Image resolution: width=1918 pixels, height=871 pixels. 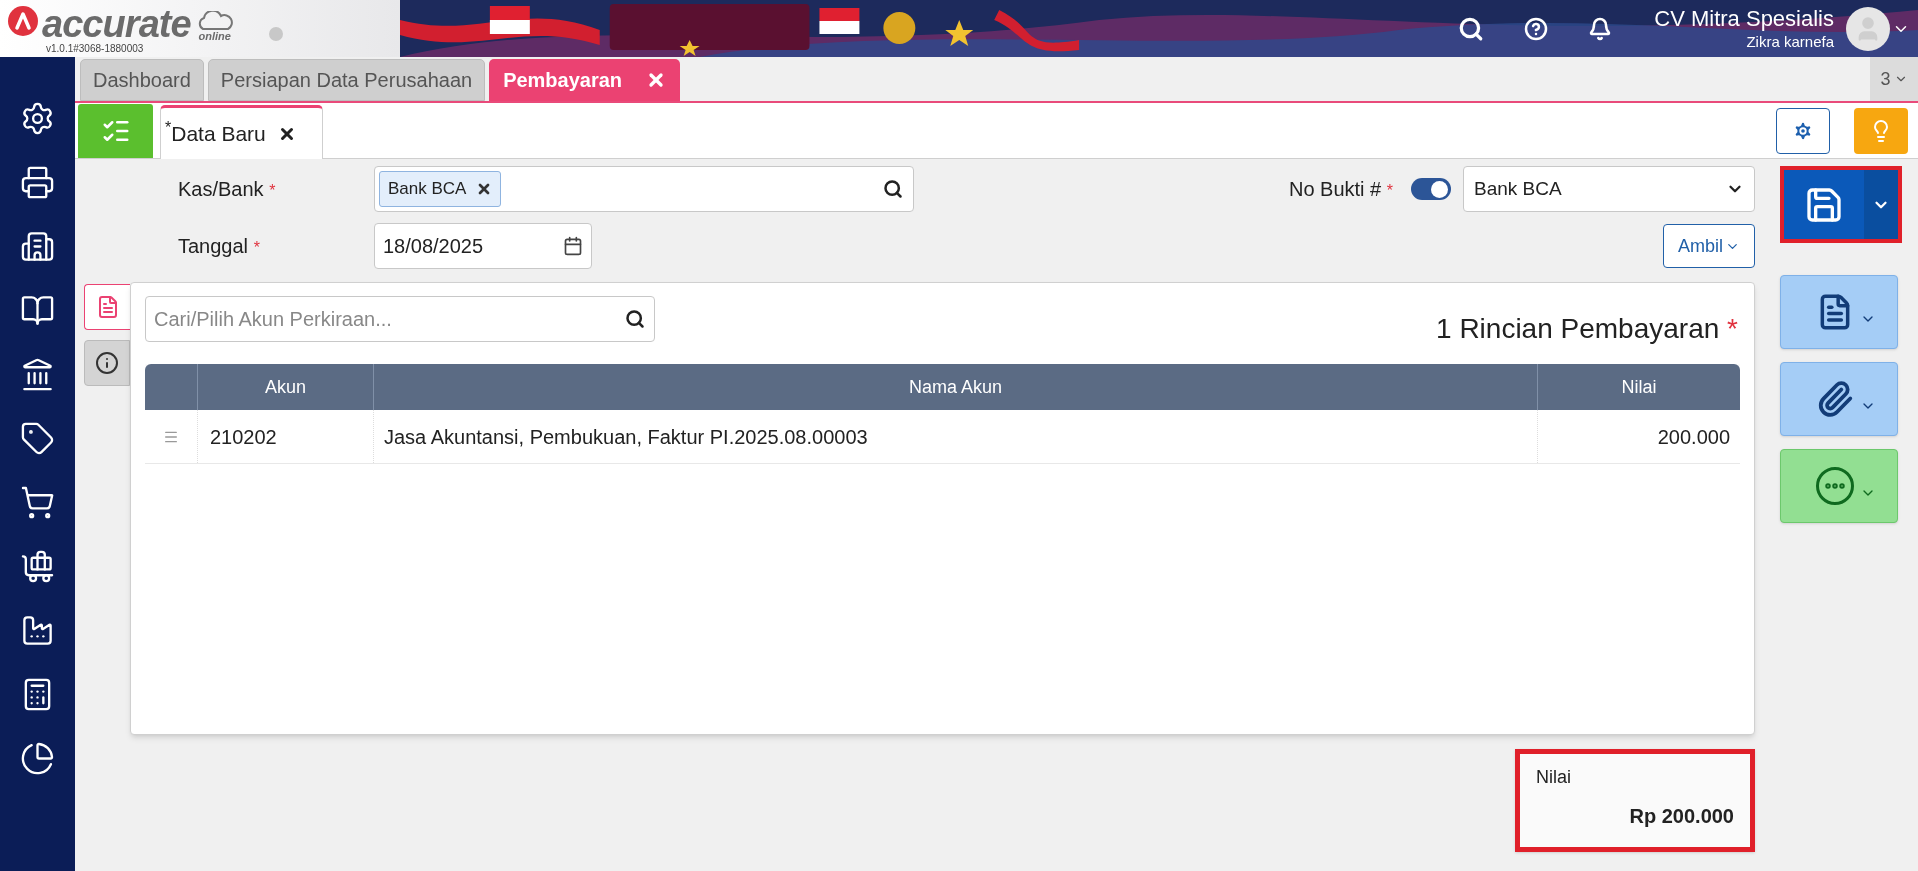 I want to click on date-field: 18/08/2025, so click(x=483, y=246).